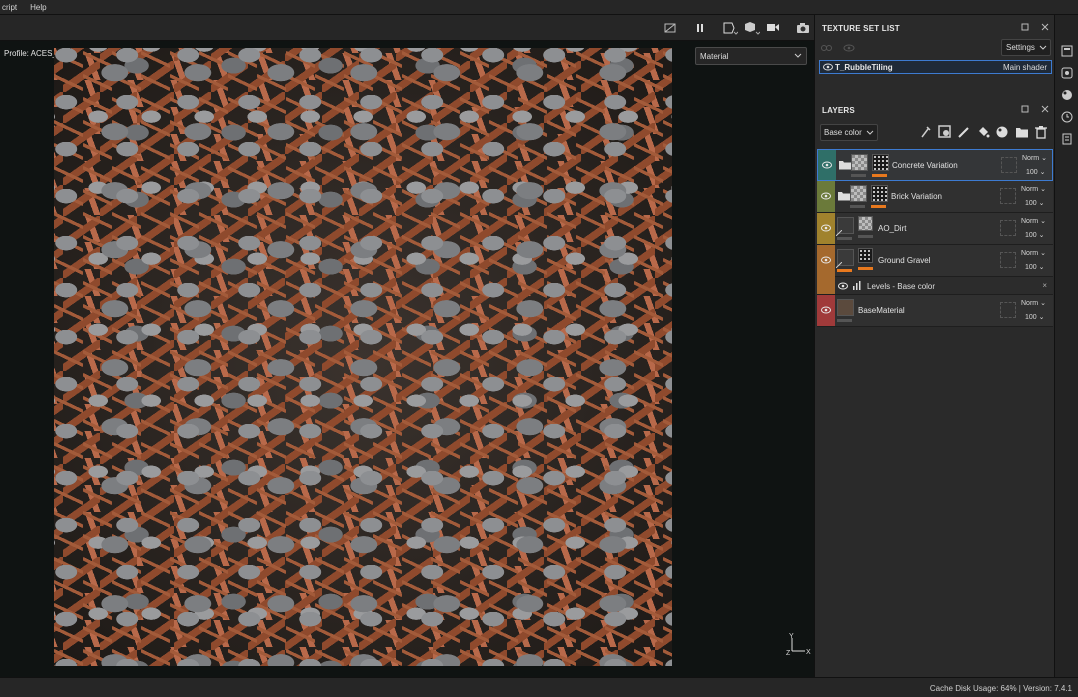  What do you see at coordinates (983, 132) in the screenshot?
I see `fill-layer-icon` at bounding box center [983, 132].